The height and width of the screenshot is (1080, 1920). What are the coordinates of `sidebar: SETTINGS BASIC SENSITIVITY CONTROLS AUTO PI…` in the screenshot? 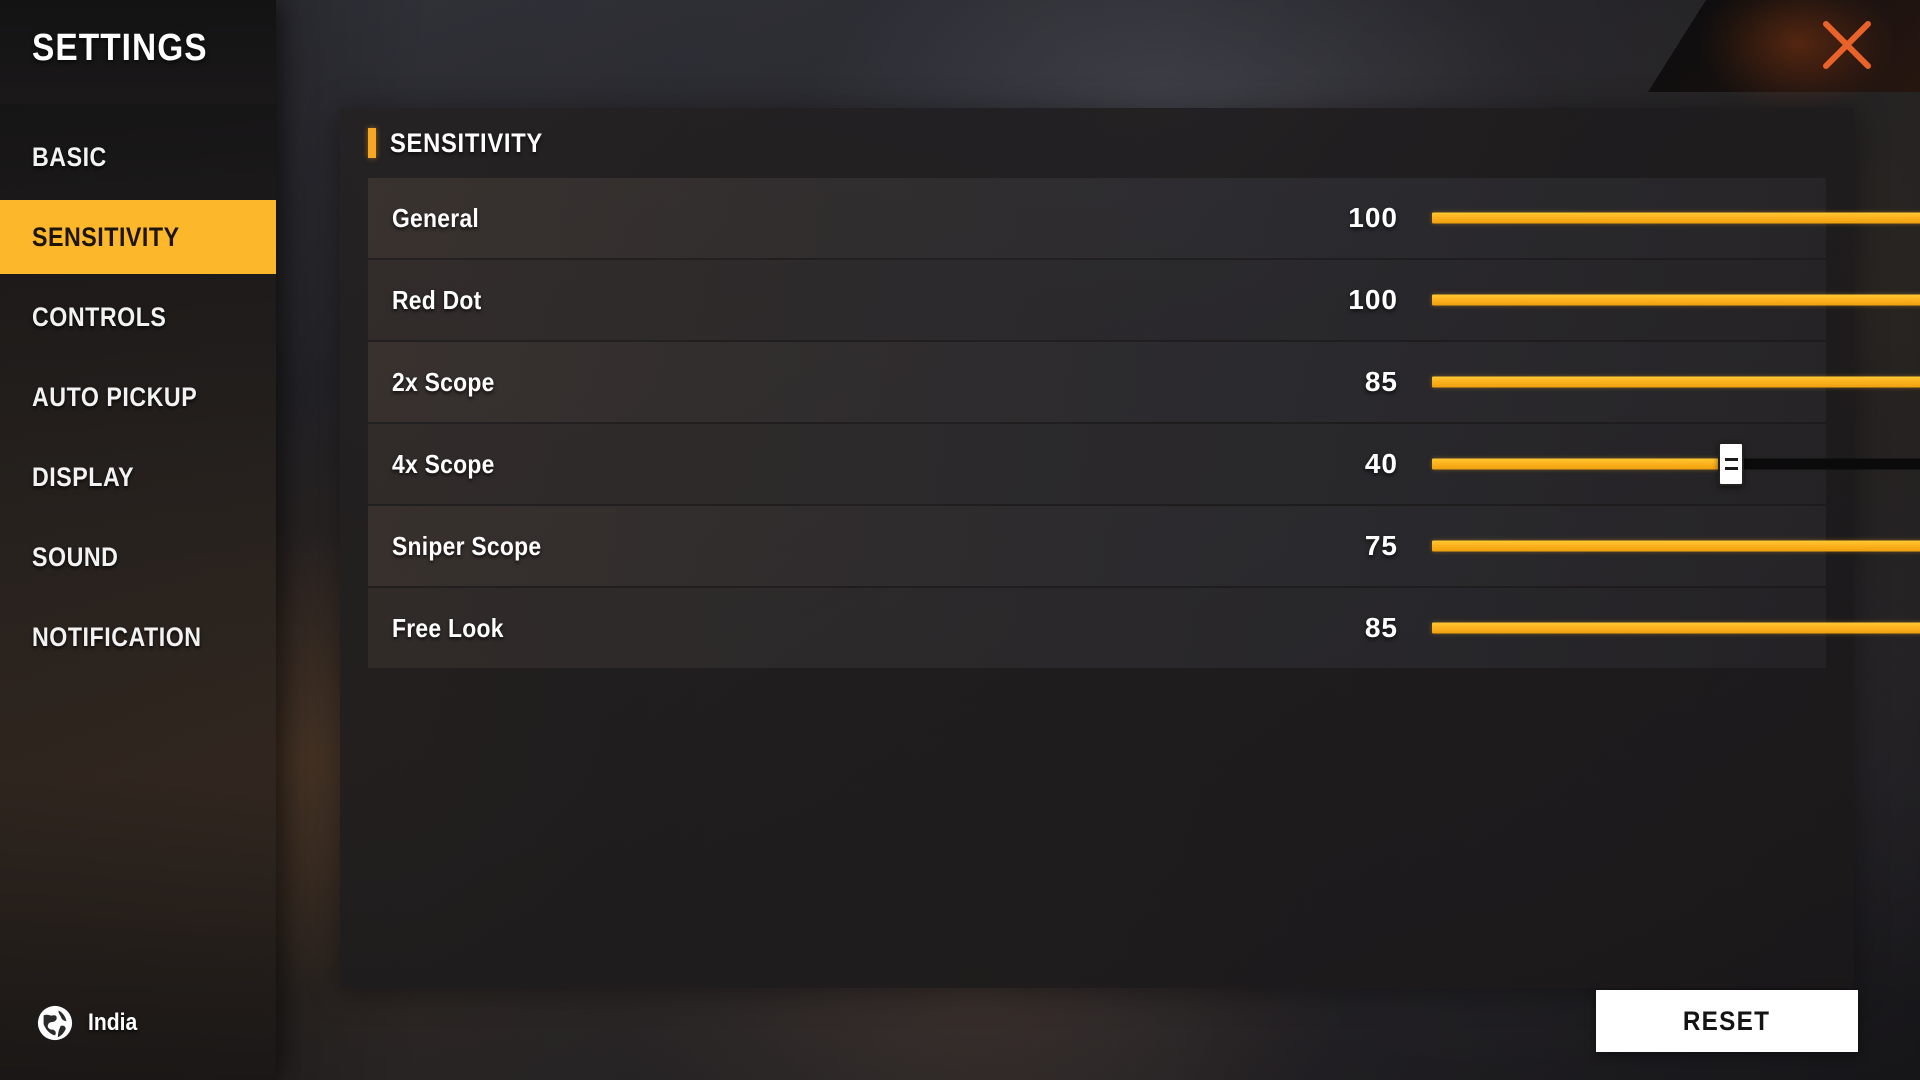 It's located at (138, 540).